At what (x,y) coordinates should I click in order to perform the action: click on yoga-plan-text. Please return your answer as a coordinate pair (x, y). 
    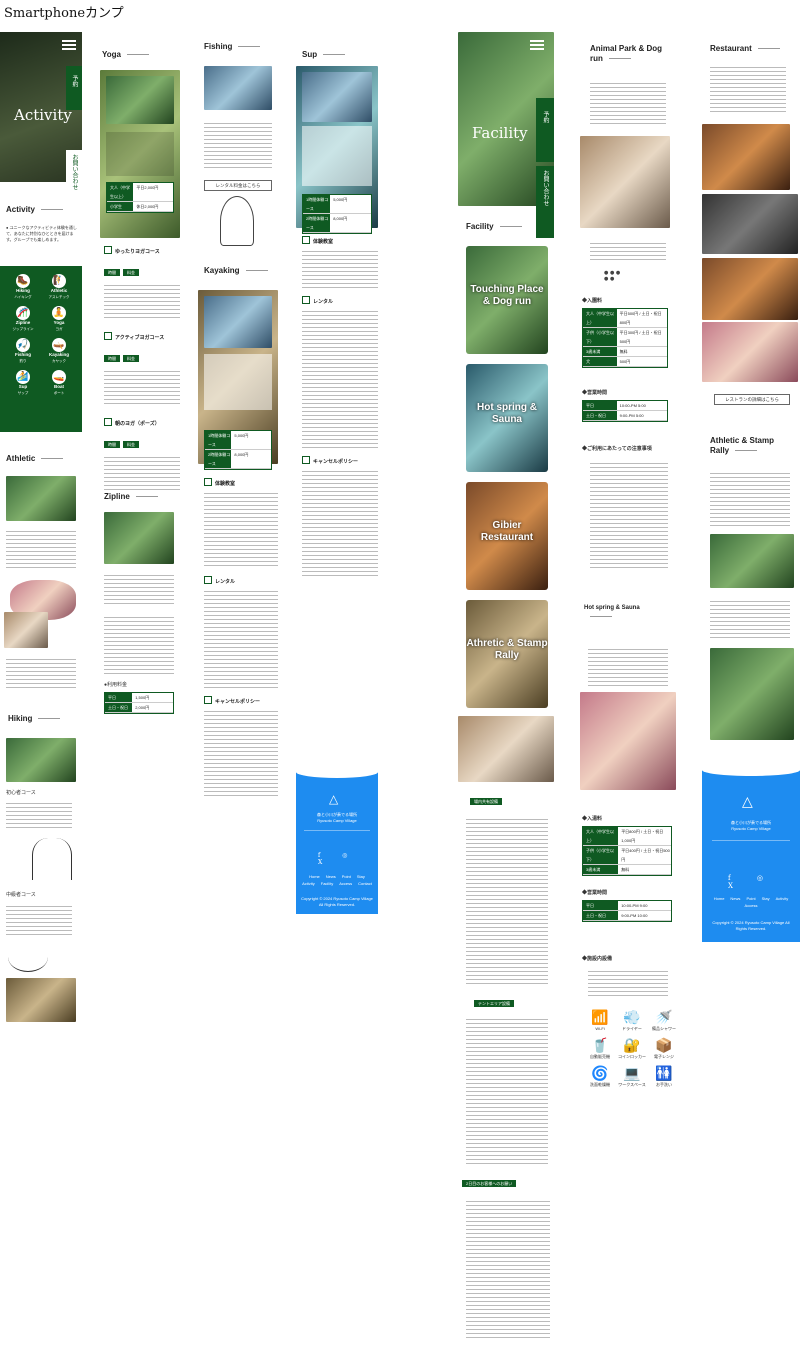
    Looking at the image, I should click on (142, 472).